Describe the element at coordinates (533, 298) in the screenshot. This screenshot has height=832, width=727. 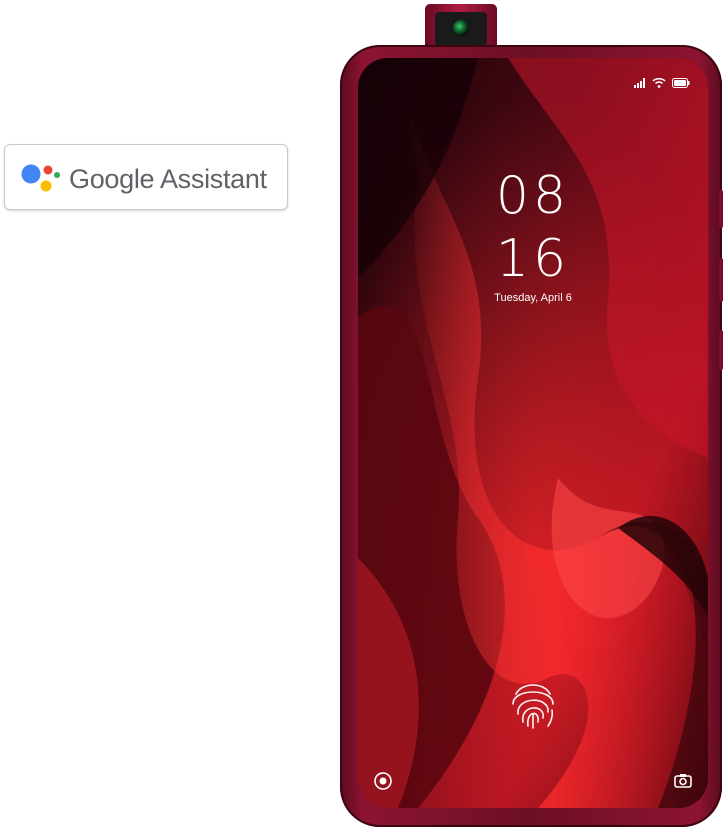
I see `lockscreen-date: Tuesday, April 6` at that location.